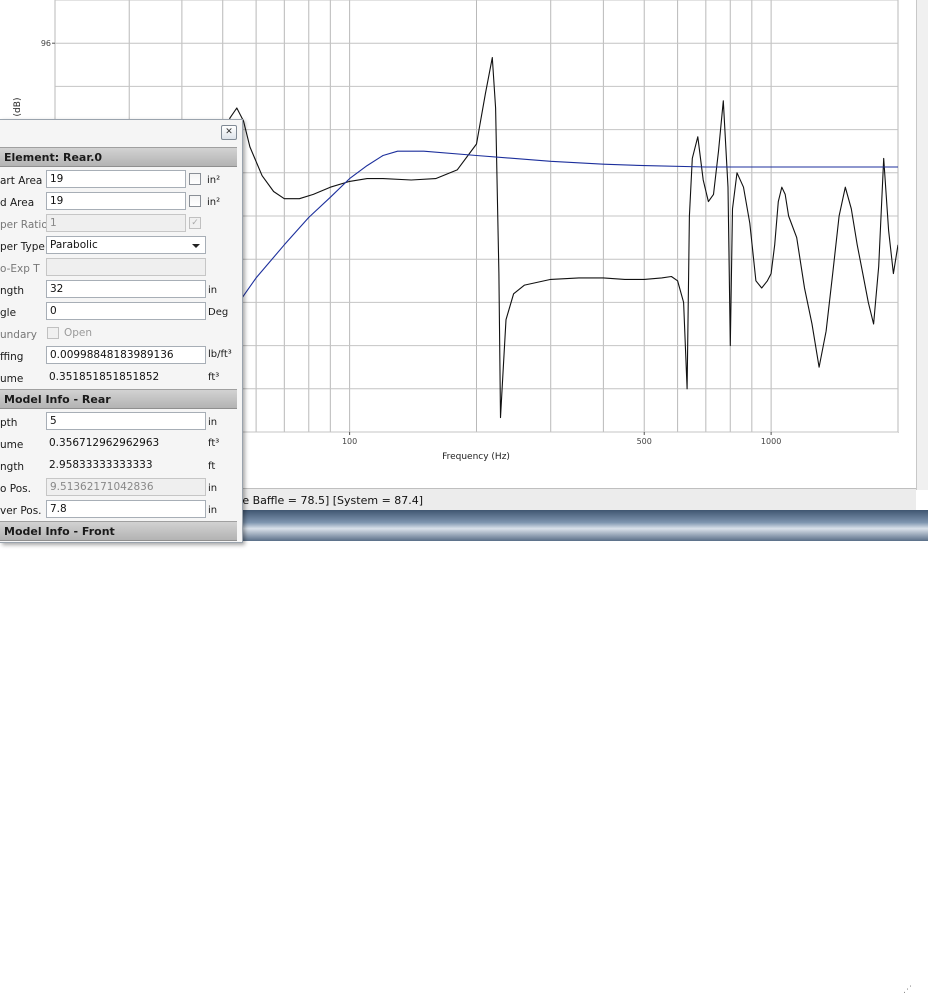 Image resolution: width=928 pixels, height=995 pixels. What do you see at coordinates (116, 201) in the screenshot?
I see `end-area-input: 19` at bounding box center [116, 201].